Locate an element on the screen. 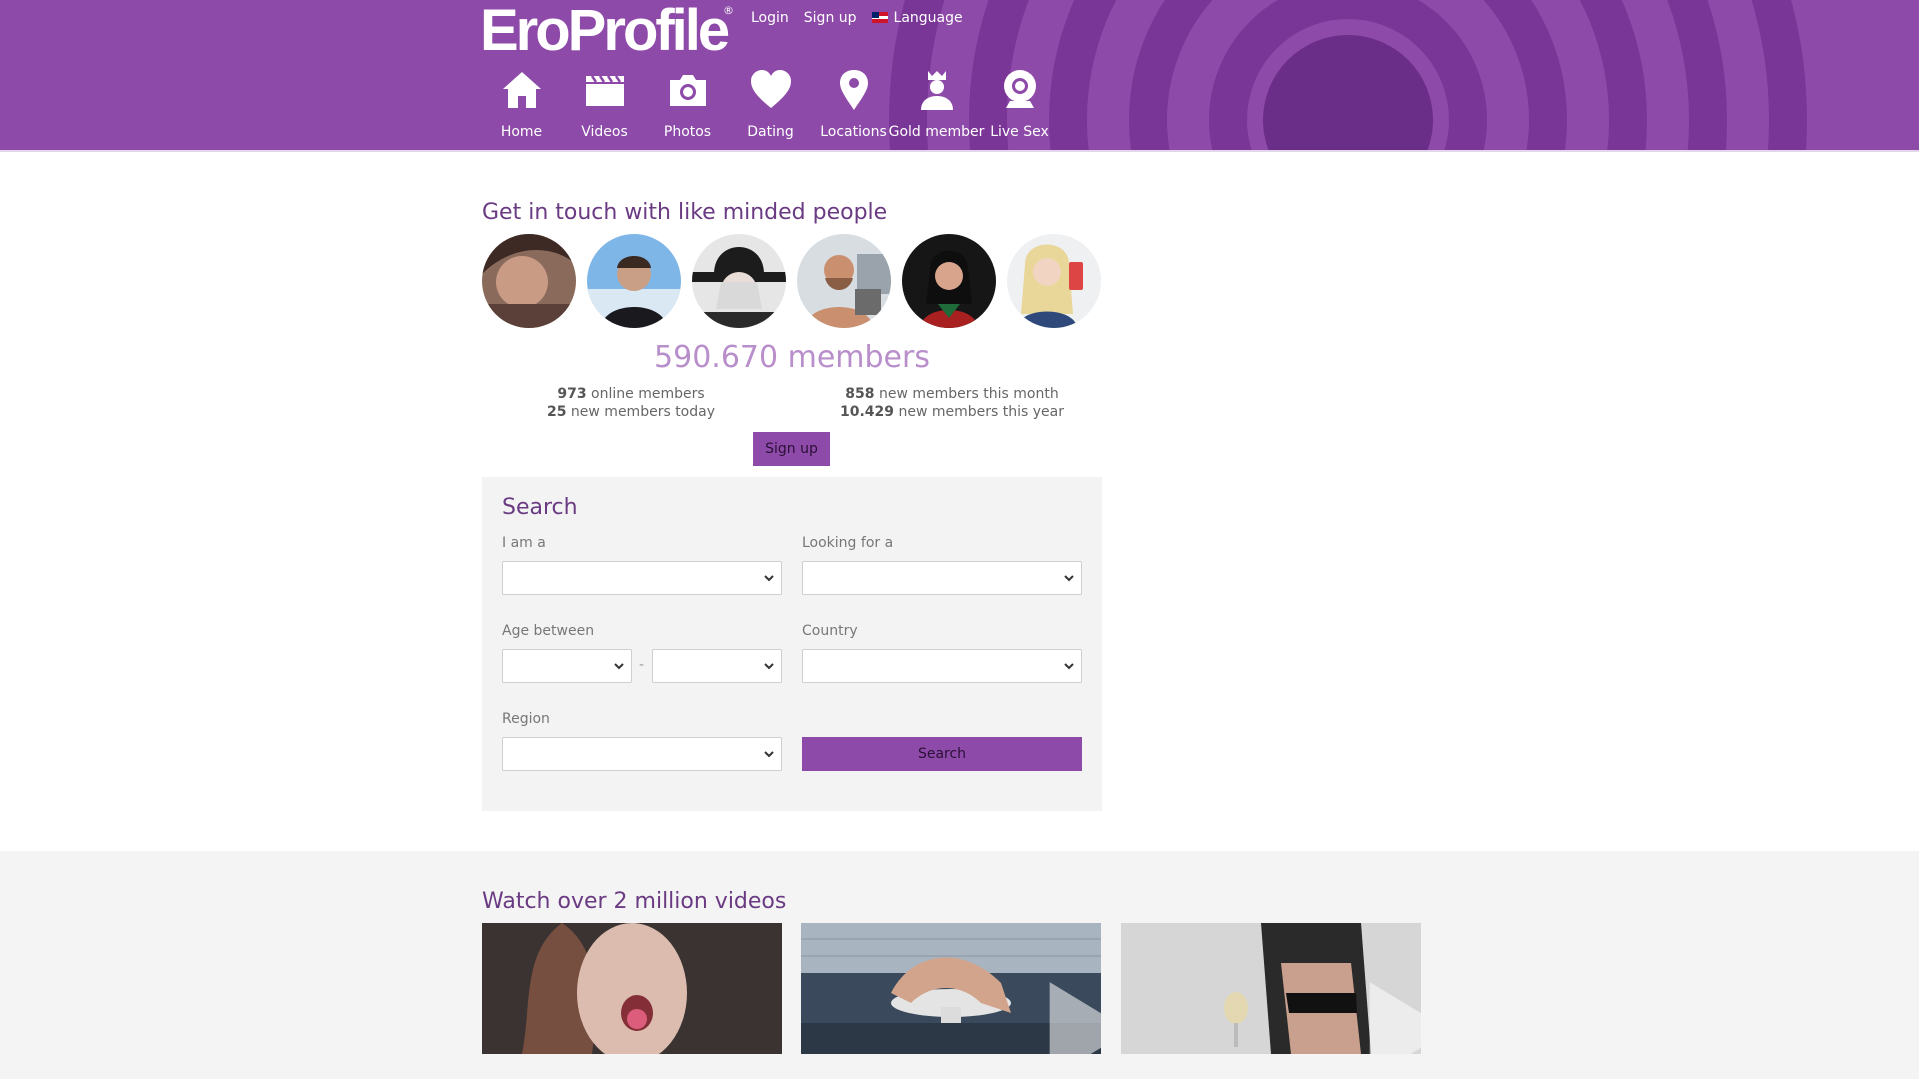  nav-home: Home is located at coordinates (521, 104).